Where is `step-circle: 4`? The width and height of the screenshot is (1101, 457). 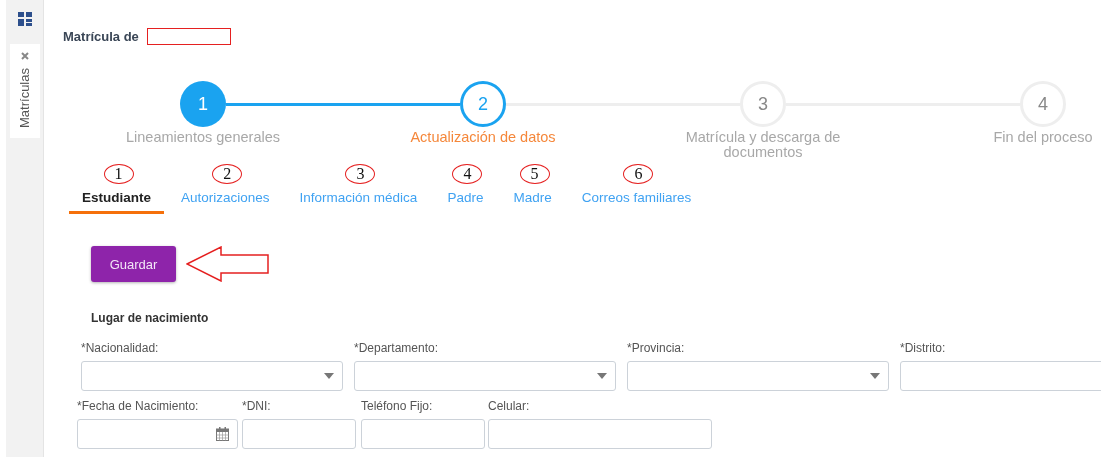 step-circle: 4 is located at coordinates (1043, 104).